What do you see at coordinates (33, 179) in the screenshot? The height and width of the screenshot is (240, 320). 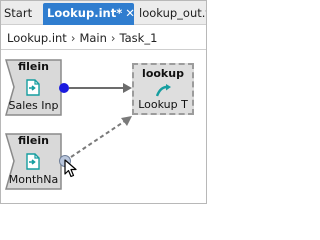 I see `node-label: MonthNa` at bounding box center [33, 179].